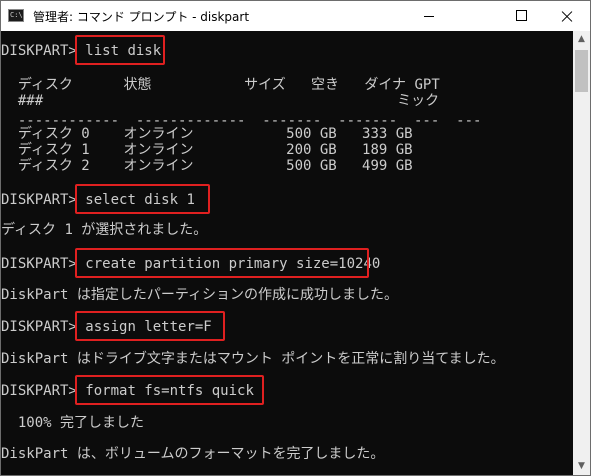 The image size is (591, 476). What do you see at coordinates (207, 134) in the screenshot?
I see `table-row: ディスク 0 オンライン 500 GB 333 GB` at bounding box center [207, 134].